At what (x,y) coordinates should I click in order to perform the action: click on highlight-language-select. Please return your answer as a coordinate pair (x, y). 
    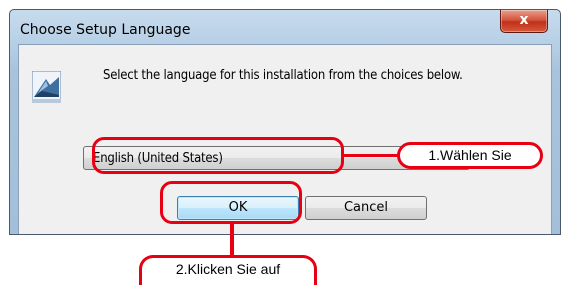
    Looking at the image, I should click on (218, 155).